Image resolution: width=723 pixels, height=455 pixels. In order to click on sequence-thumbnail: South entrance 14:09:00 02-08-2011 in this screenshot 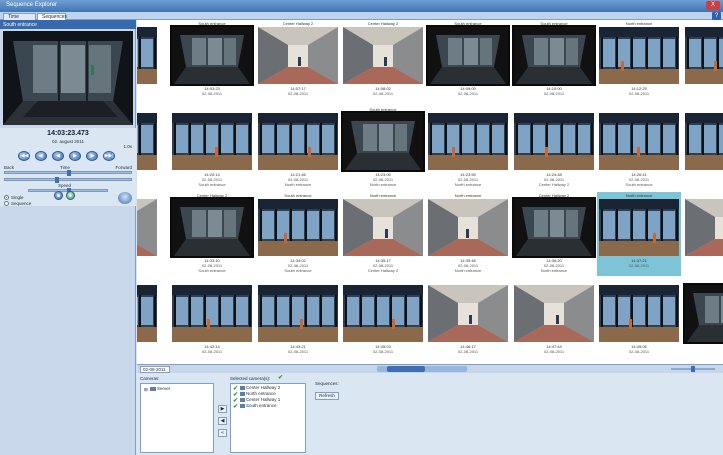, I will do `click(468, 62)`.